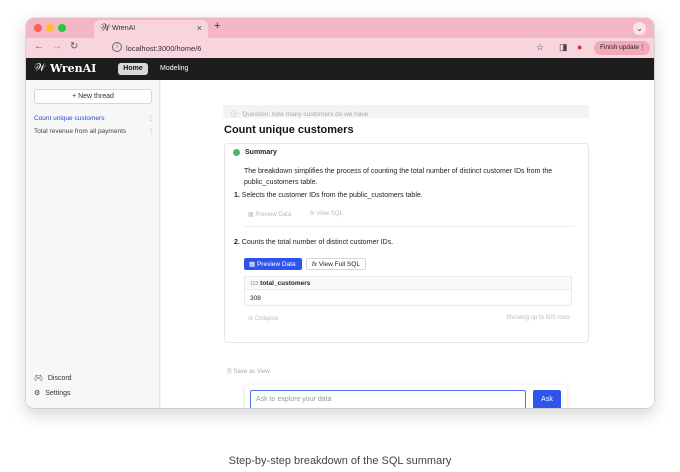 The width and height of the screenshot is (680, 472). Describe the element at coordinates (579, 47) in the screenshot. I see `profile-icon: ●` at that location.